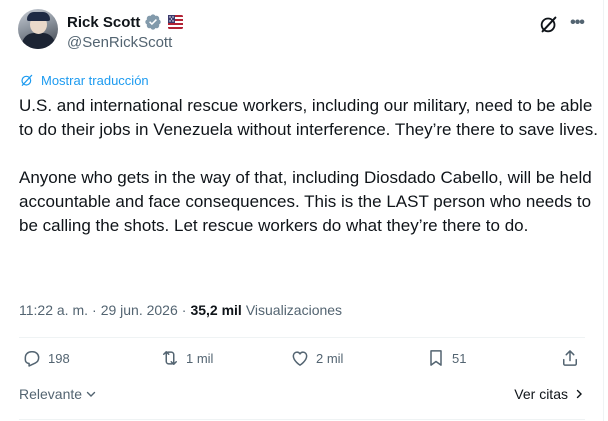 The height and width of the screenshot is (421, 608). I want to click on action-bar: 198 1 mil 2 mil 51, so click(304, 362).